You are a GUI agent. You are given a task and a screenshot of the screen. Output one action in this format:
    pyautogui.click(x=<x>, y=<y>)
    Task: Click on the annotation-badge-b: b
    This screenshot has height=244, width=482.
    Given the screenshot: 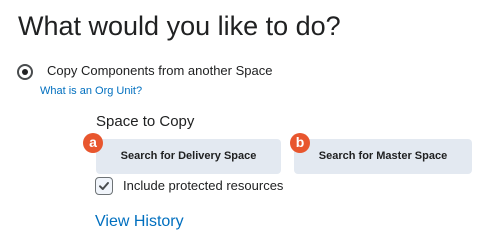 What is the action you would take?
    pyautogui.click(x=300, y=143)
    